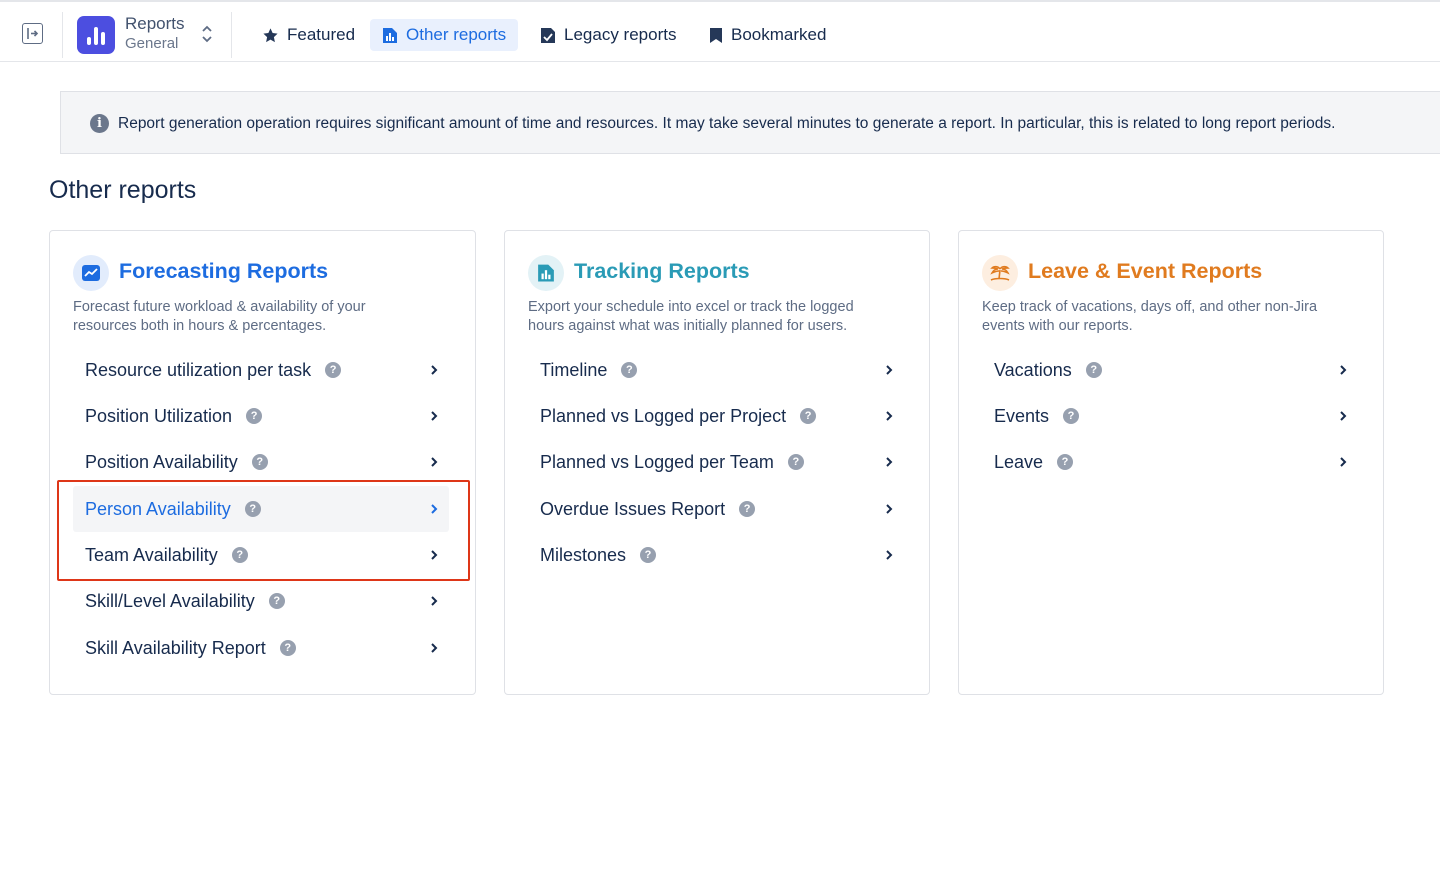 Image resolution: width=1440 pixels, height=887 pixels. I want to click on report-label: Planned vs Logged per Project, so click(663, 415).